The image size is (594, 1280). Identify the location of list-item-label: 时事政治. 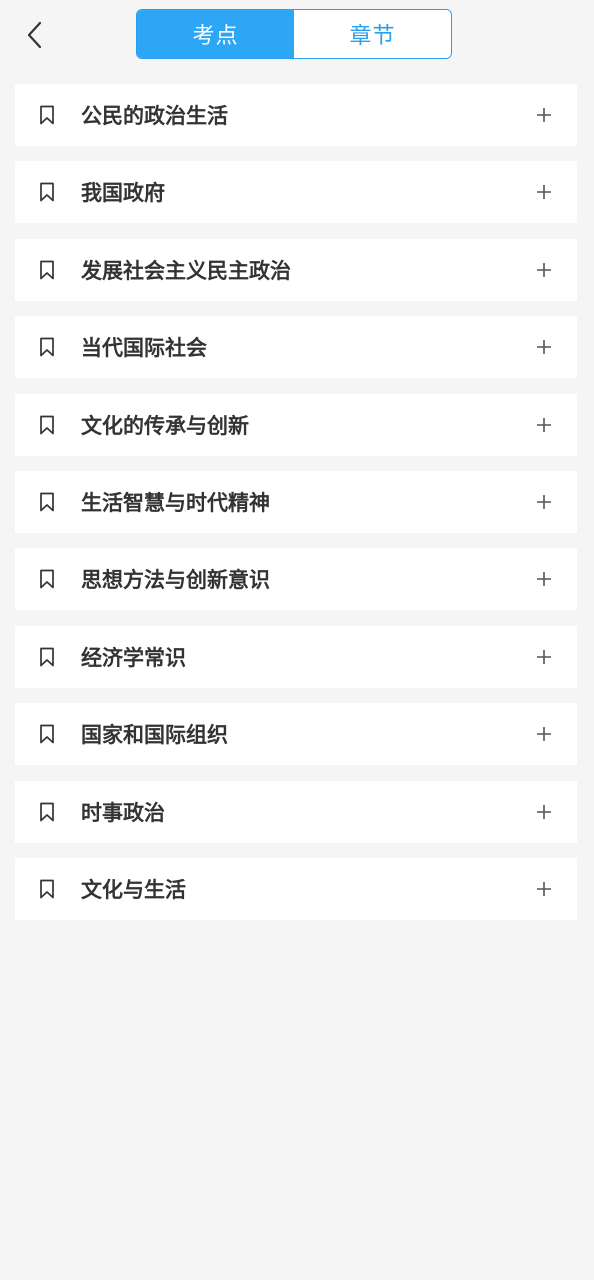
(123, 812).